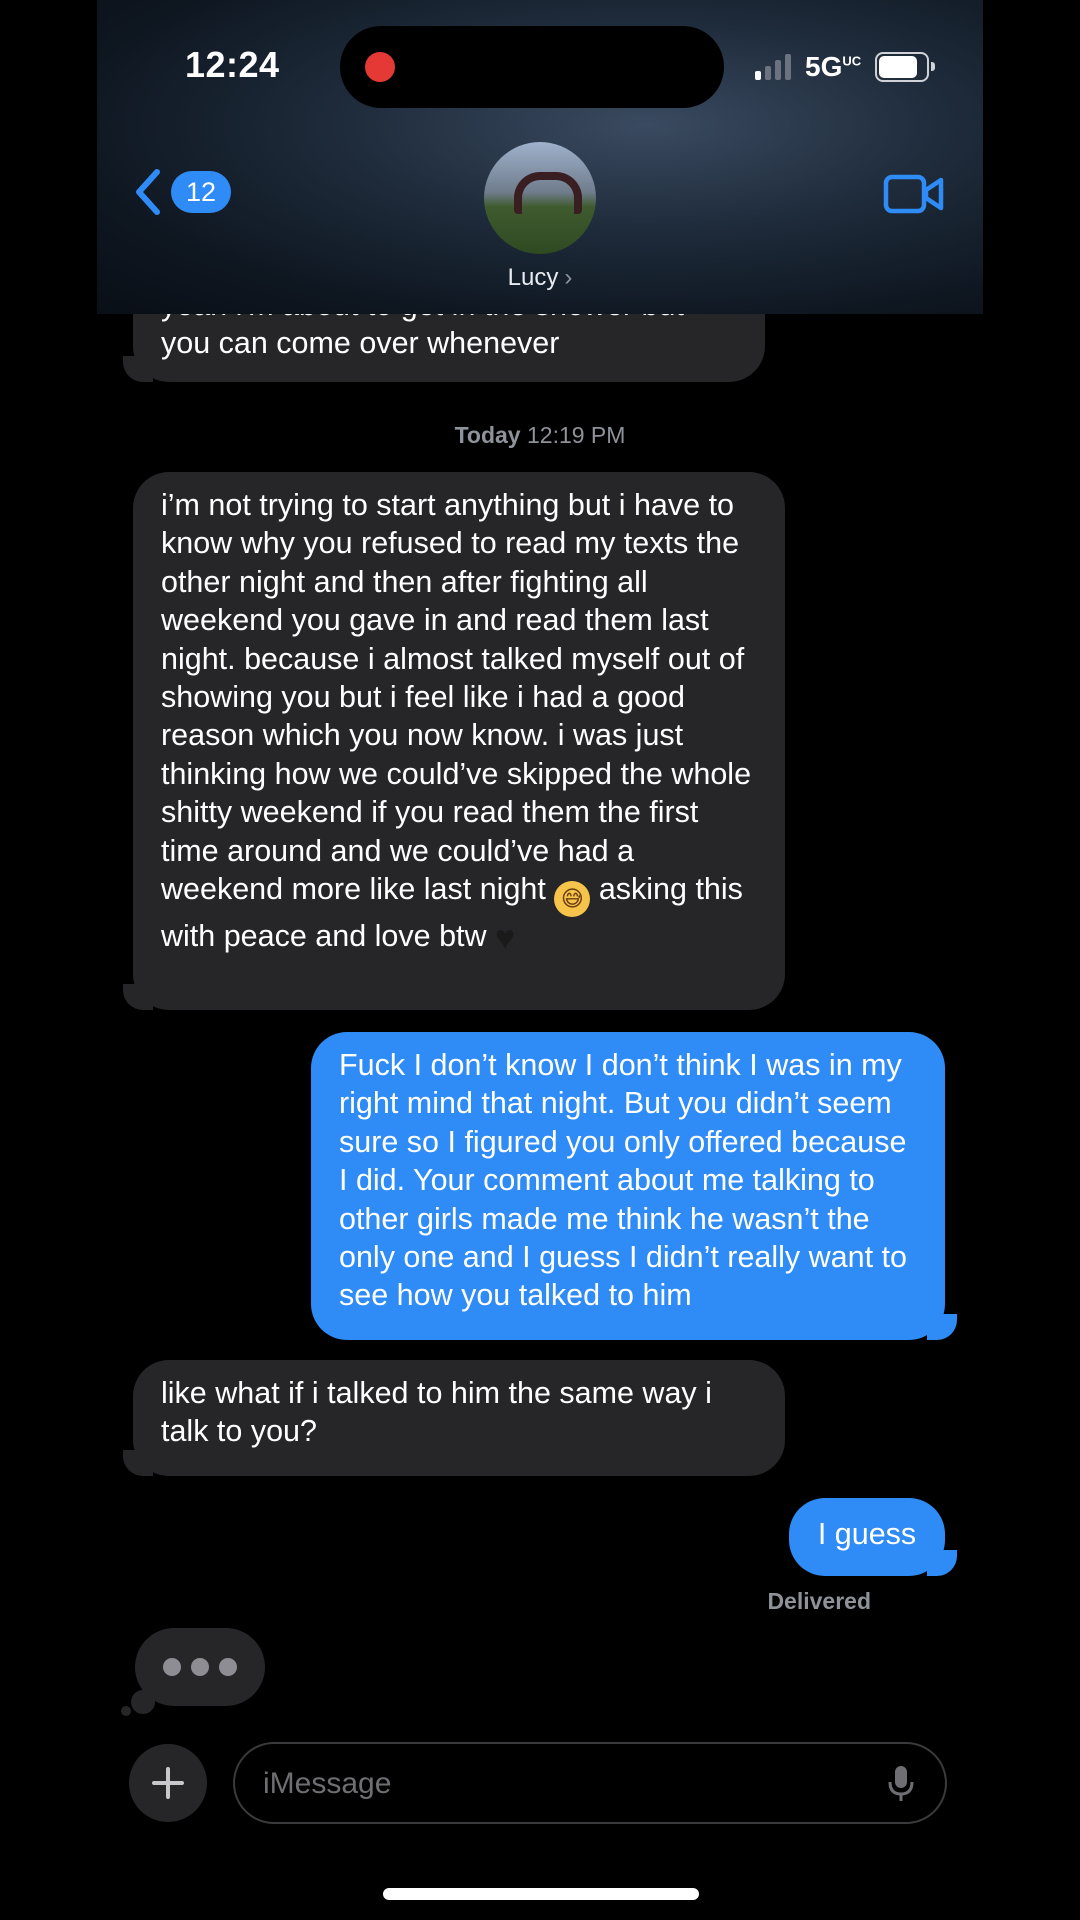 This screenshot has width=1080, height=1920. Describe the element at coordinates (563, 1784) in the screenshot. I see `message-input` at that location.